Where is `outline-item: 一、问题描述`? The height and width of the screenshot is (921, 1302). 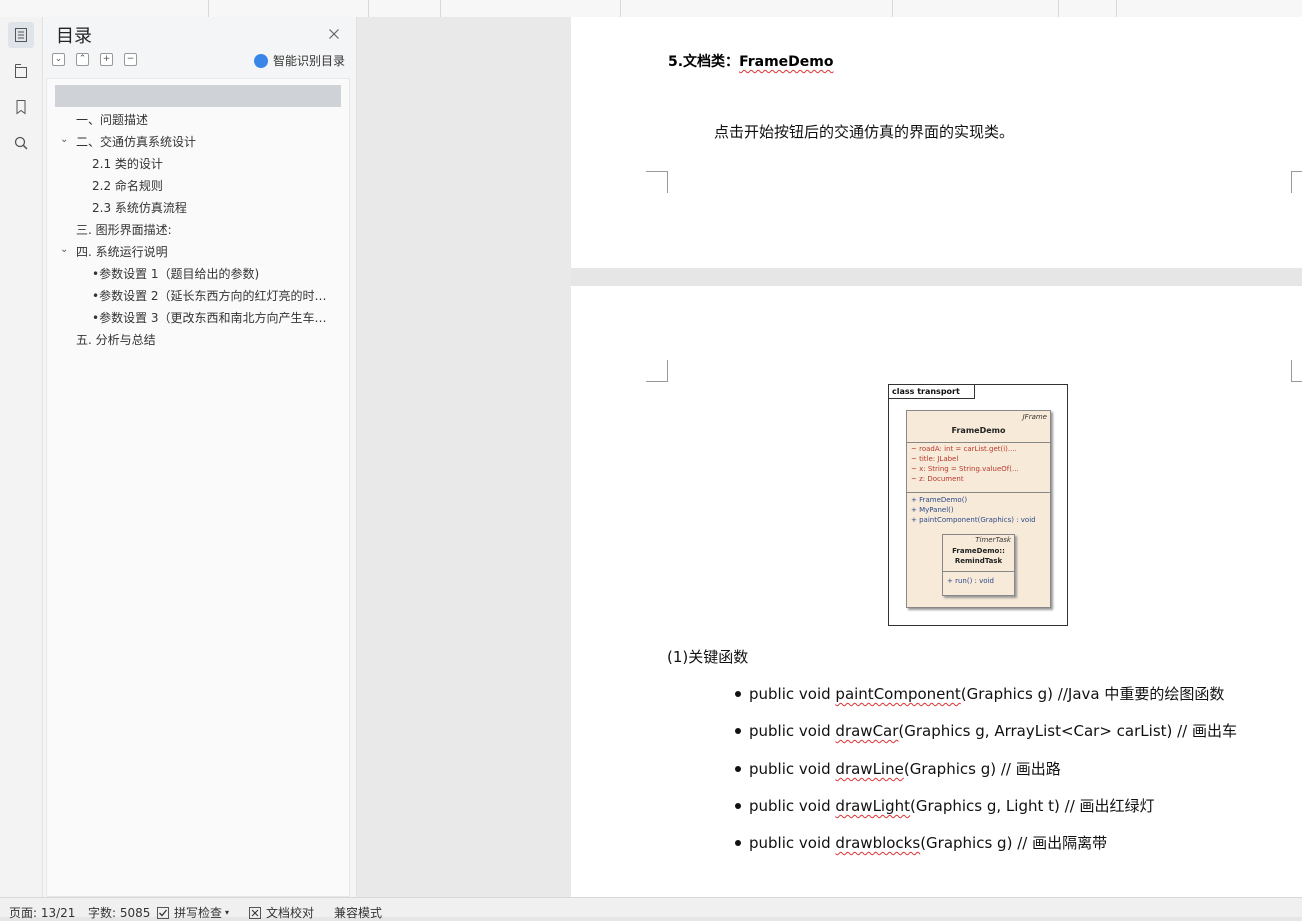 outline-item: 一、问题描述 is located at coordinates (112, 119).